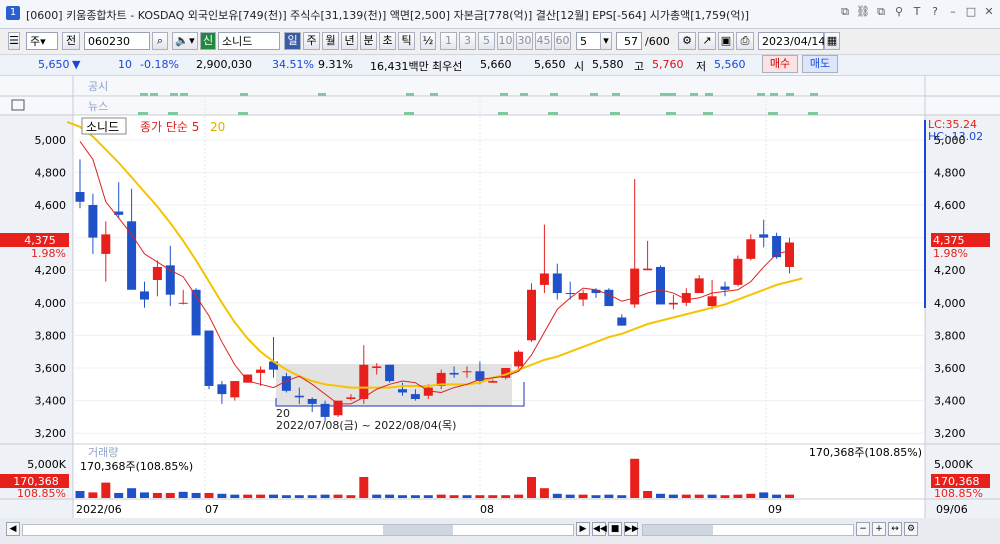 This screenshot has width=1000, height=544. Describe the element at coordinates (899, 12) in the screenshot. I see `pin-icon: ⚲` at that location.